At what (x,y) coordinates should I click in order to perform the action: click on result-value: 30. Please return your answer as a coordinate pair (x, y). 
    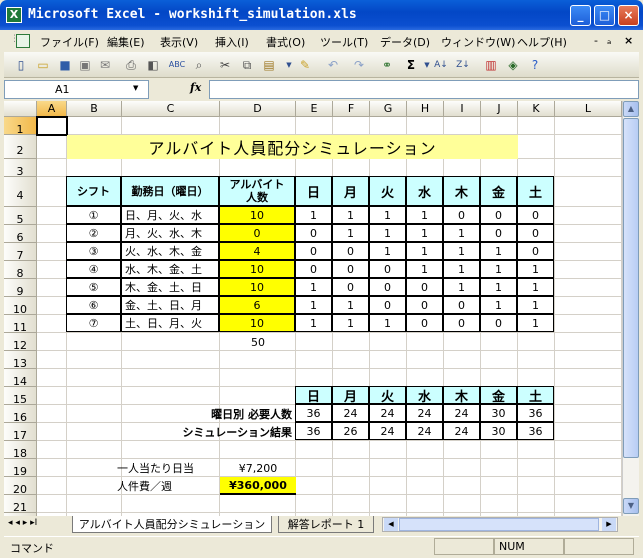
    Looking at the image, I should click on (498, 431).